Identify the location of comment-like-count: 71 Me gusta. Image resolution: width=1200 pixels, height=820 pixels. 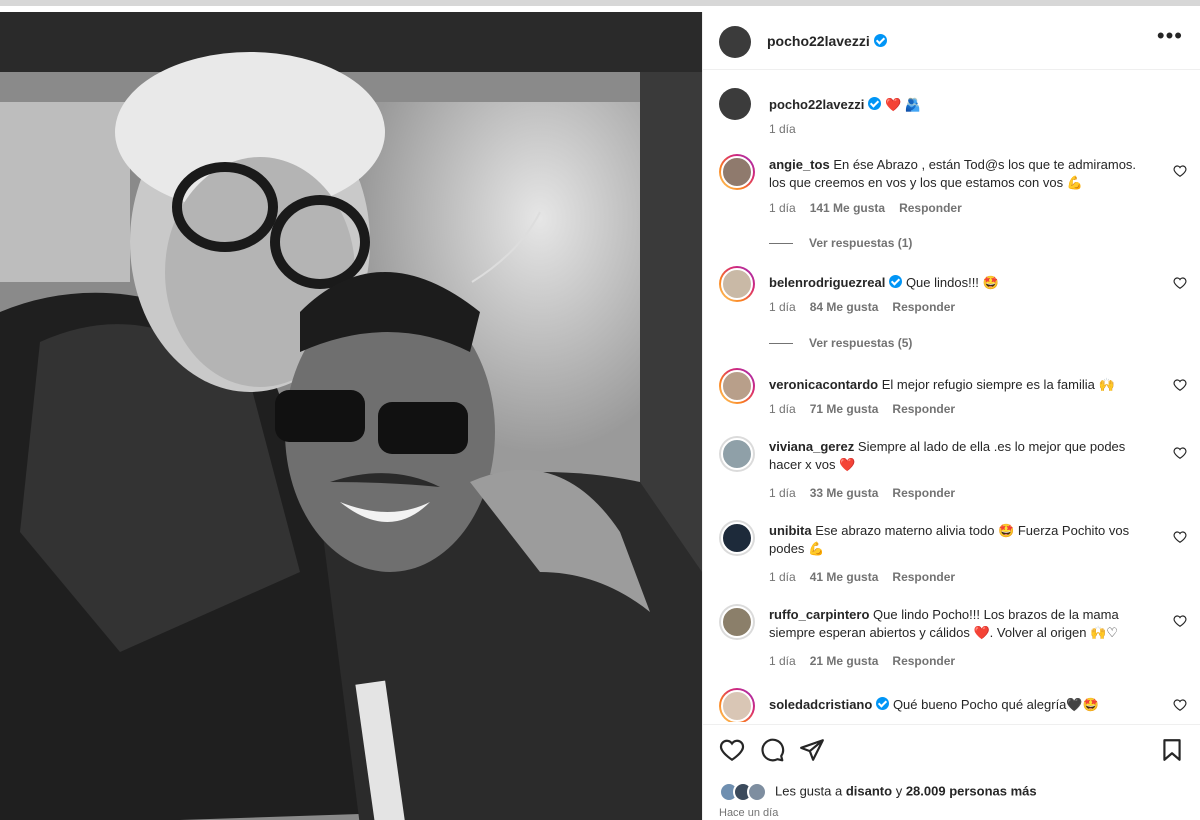
(844, 409).